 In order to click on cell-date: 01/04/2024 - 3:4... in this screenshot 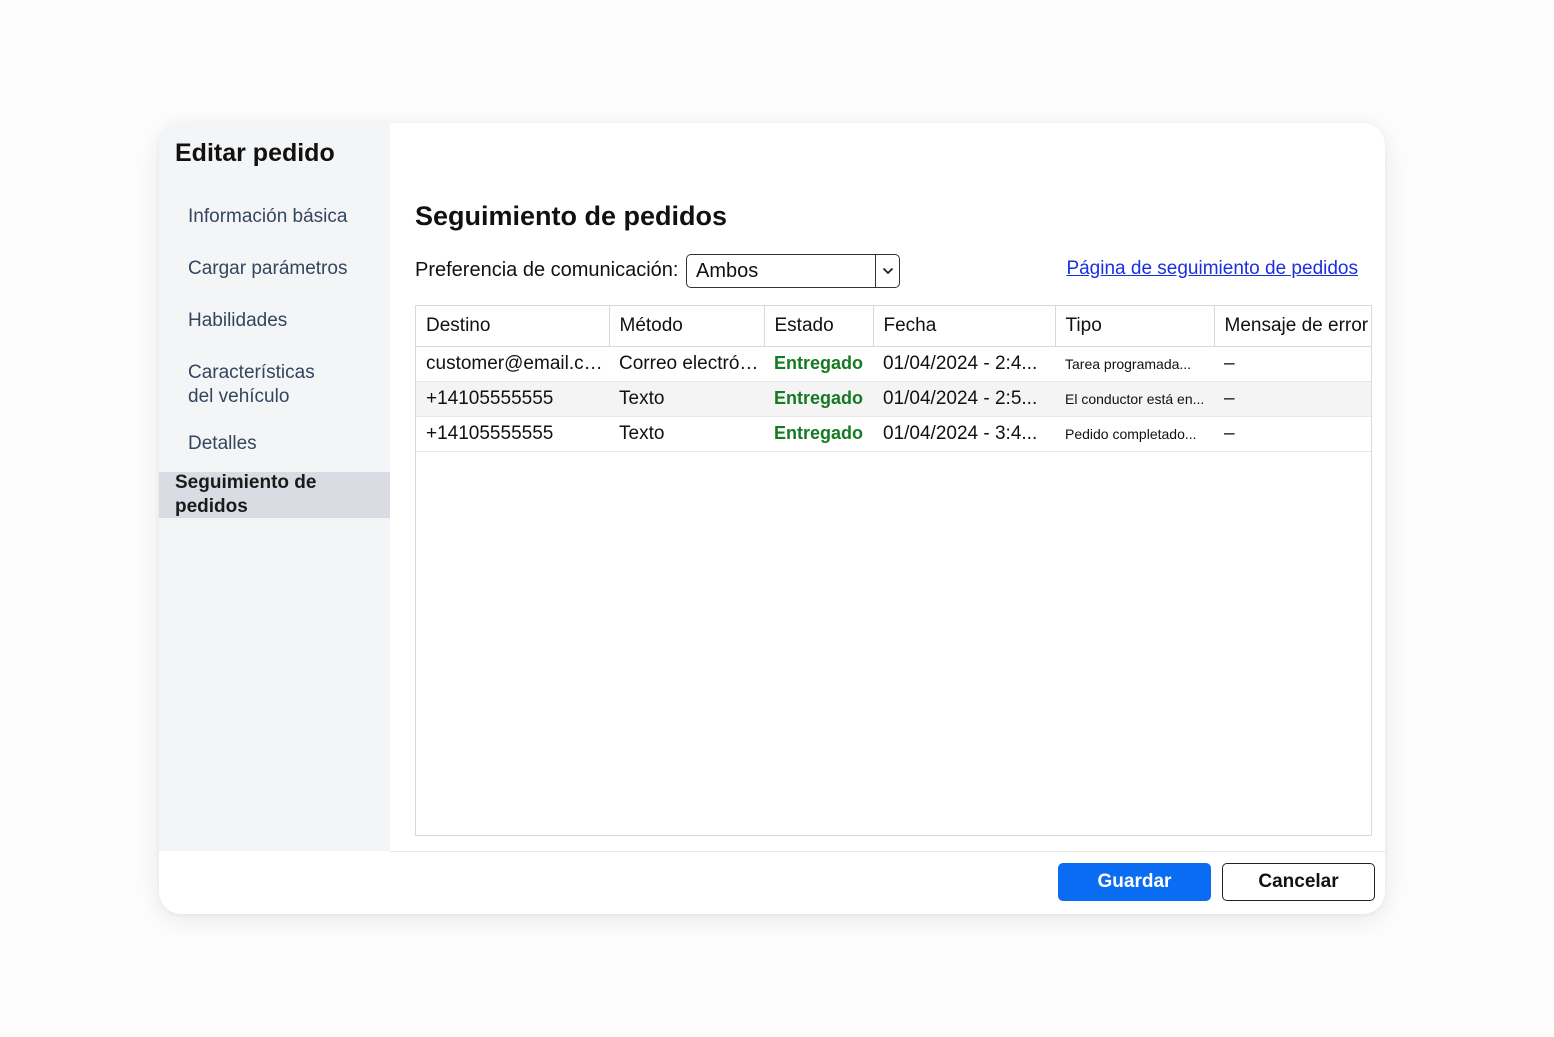, I will do `click(964, 434)`.